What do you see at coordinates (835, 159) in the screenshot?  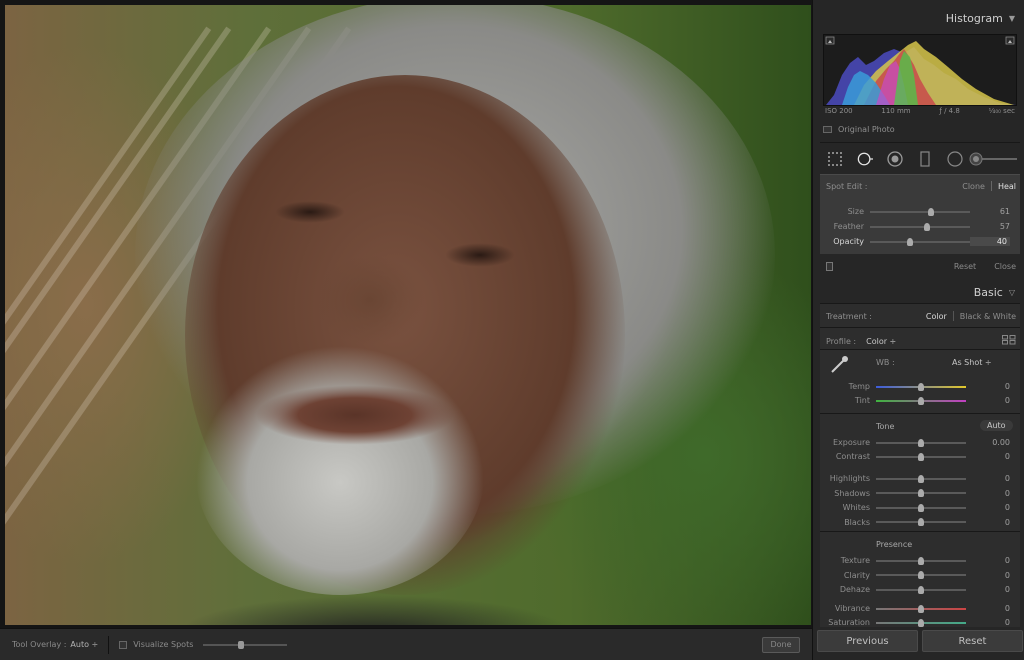 I see `crop-overlay-icon` at bounding box center [835, 159].